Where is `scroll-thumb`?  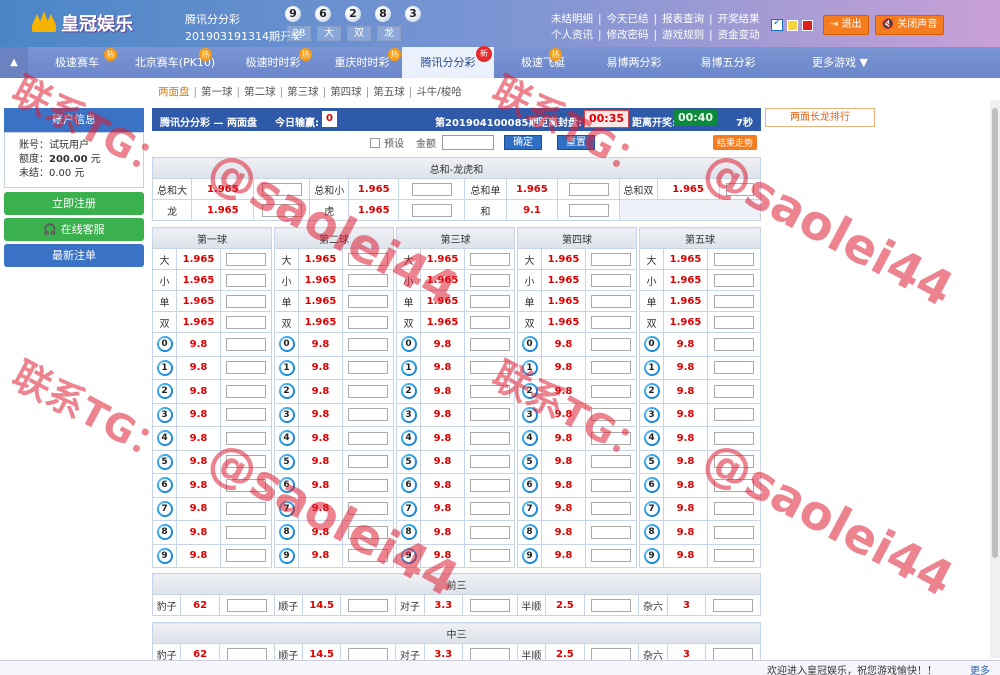
scroll-thumb is located at coordinates (995, 333).